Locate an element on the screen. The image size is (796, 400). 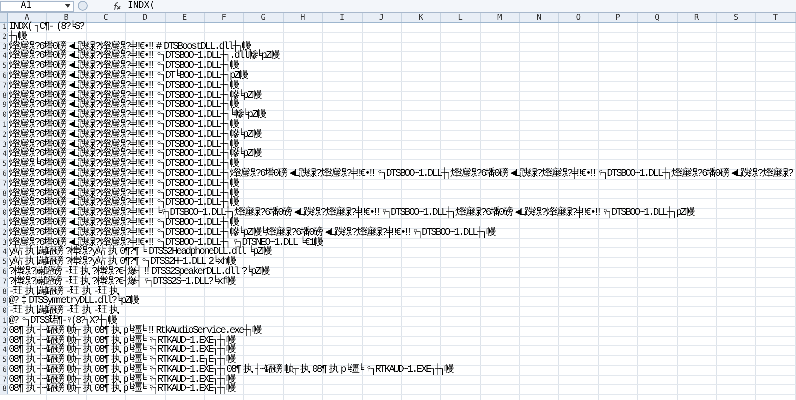
formula-text: INDX( is located at coordinates (142, 6).